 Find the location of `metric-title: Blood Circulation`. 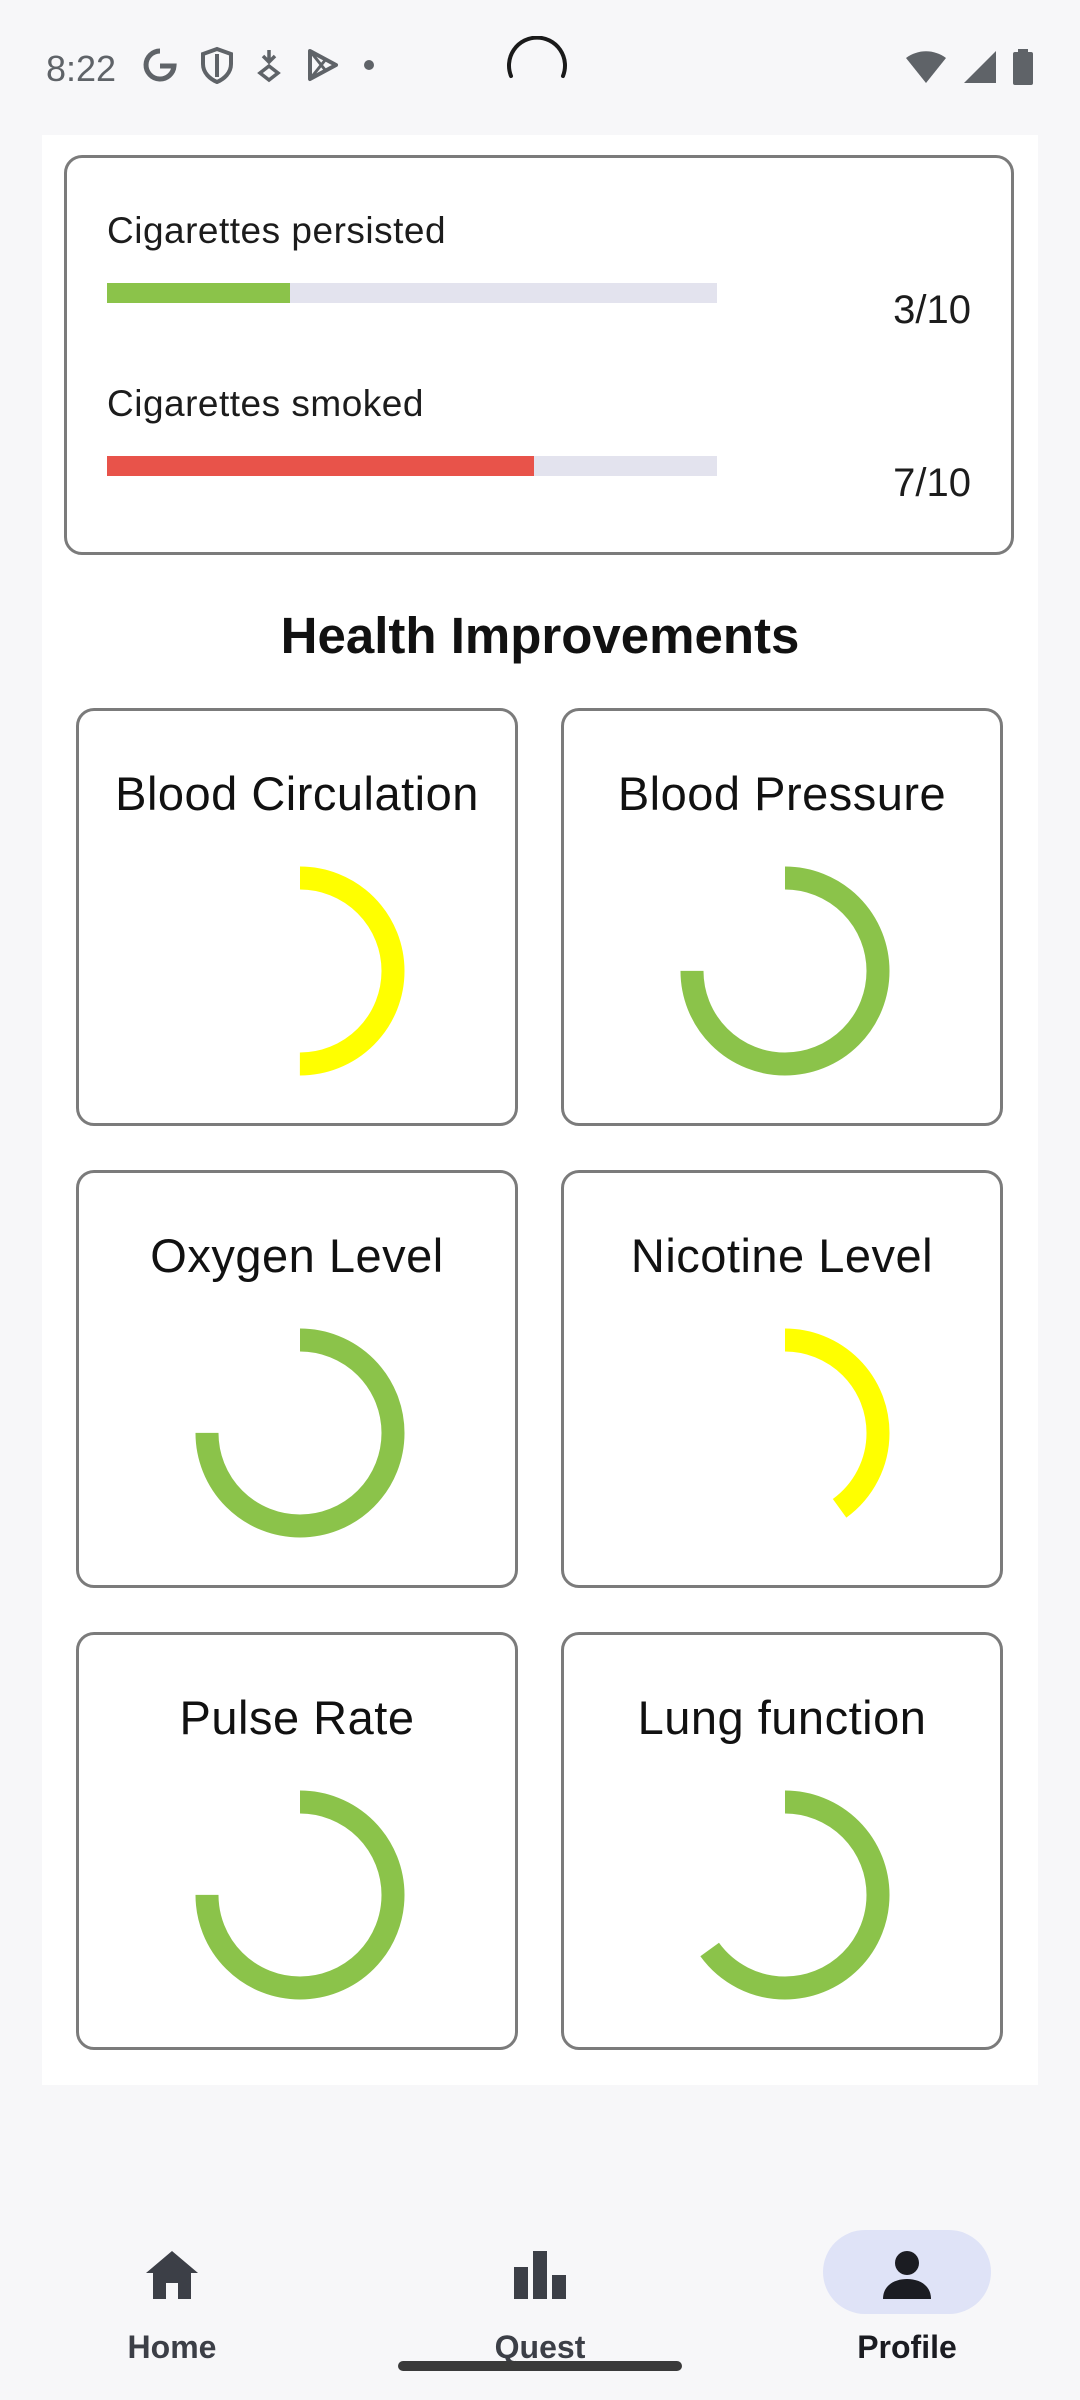

metric-title: Blood Circulation is located at coordinates (297, 793).